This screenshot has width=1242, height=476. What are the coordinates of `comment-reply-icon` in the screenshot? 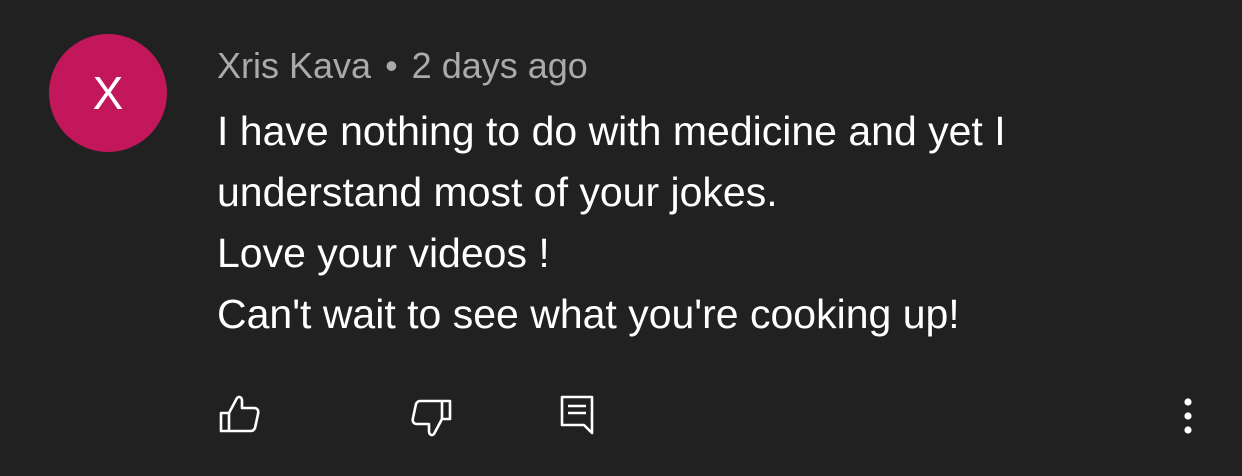 It's located at (577, 415).